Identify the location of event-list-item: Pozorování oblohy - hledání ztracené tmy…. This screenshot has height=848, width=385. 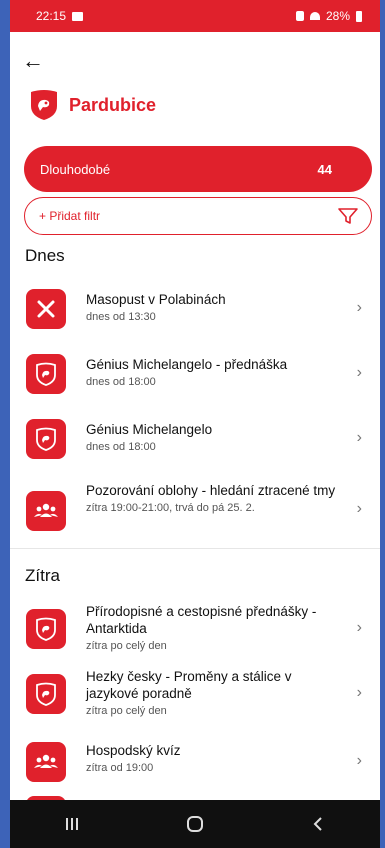
(195, 511).